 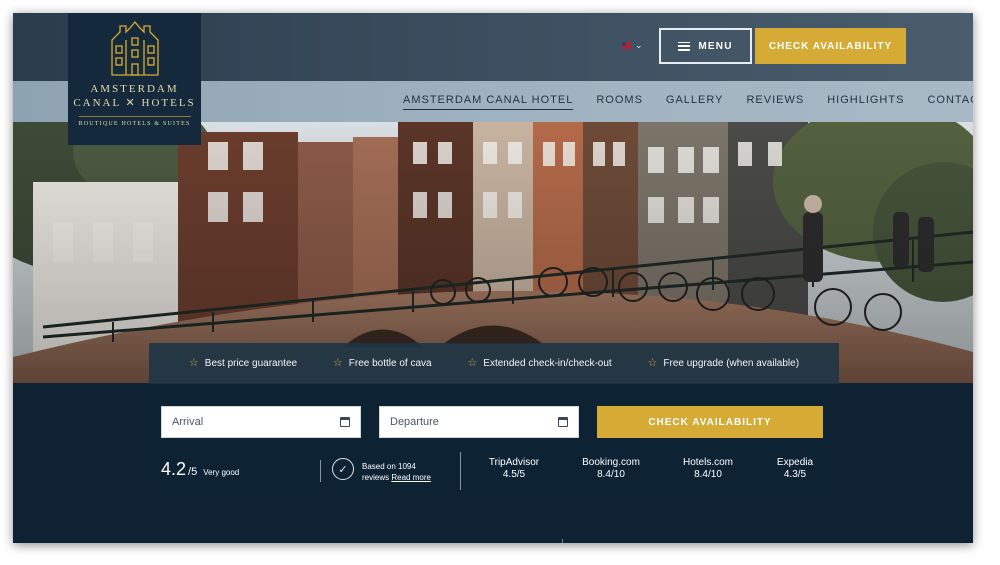 What do you see at coordinates (514, 474) in the screenshot?
I see `review-site-score: 4.5/5` at bounding box center [514, 474].